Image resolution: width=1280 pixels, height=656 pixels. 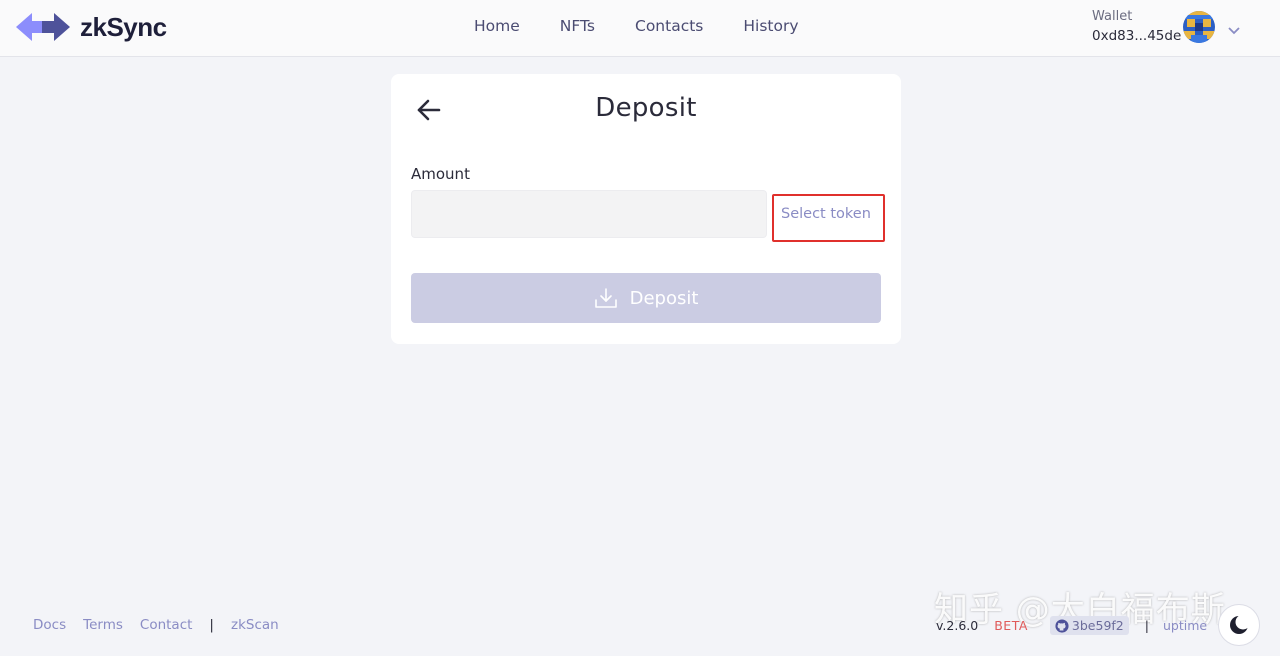 What do you see at coordinates (49, 625) in the screenshot?
I see `footer-docs-link: Docs` at bounding box center [49, 625].